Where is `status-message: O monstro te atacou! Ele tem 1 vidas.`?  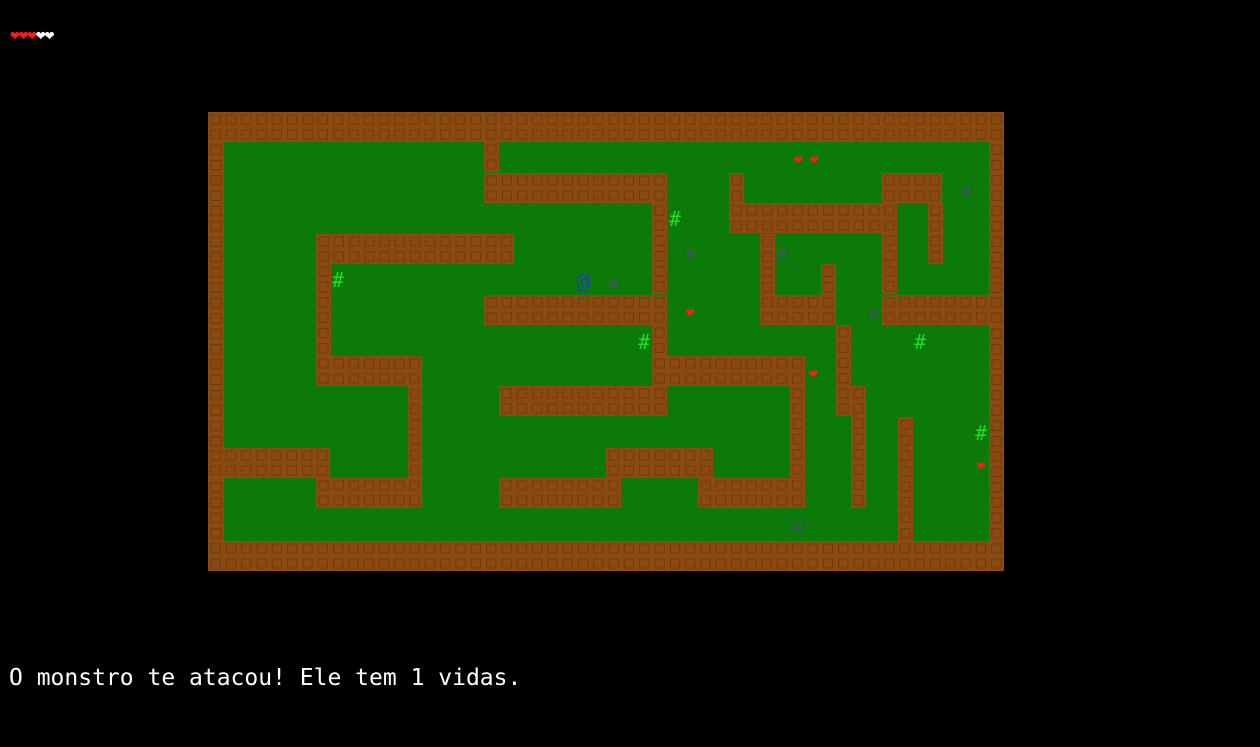
status-message: O monstro te atacou! Ele tem 1 vidas. is located at coordinates (265, 678).